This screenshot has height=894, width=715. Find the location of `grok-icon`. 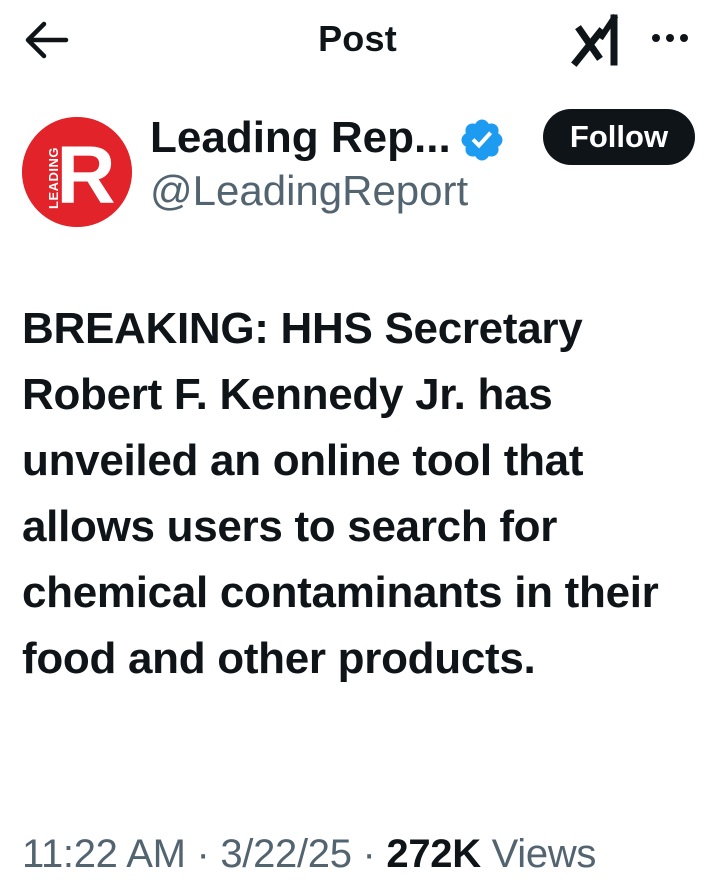

grok-icon is located at coordinates (595, 40).